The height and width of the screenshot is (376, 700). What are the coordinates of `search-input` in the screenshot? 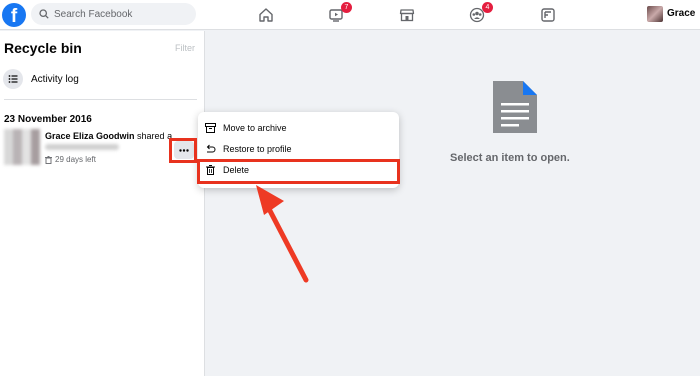 It's located at (119, 14).